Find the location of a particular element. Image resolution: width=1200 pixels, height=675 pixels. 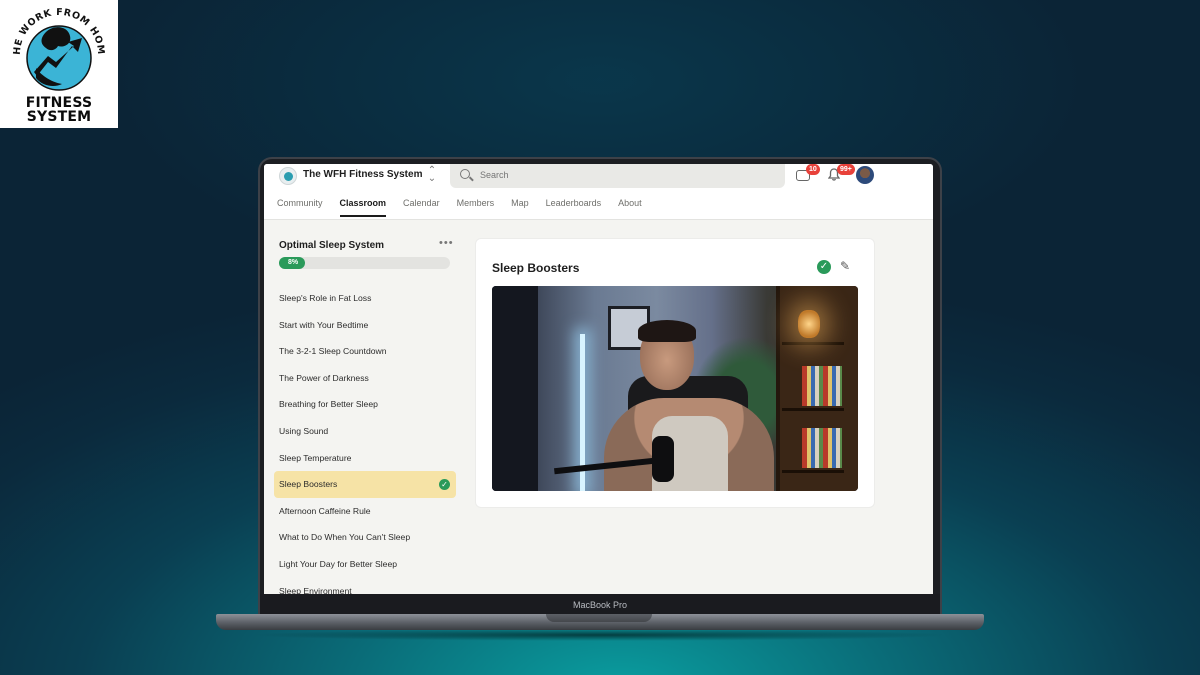

video-scene-presenter-hair is located at coordinates (667, 331).